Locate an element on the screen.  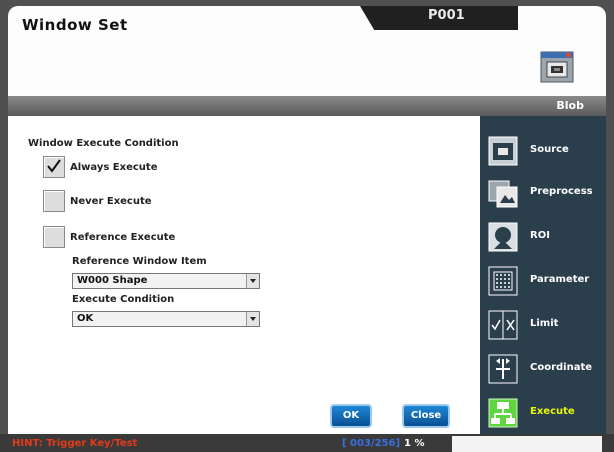
check-icon is located at coordinates (54, 166).